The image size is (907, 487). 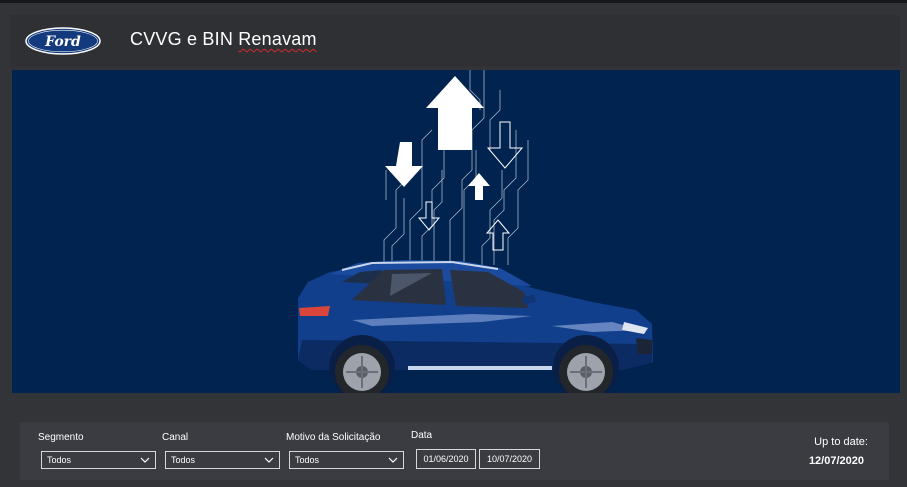 I want to click on arrow-up-large-icon, so click(x=455, y=113).